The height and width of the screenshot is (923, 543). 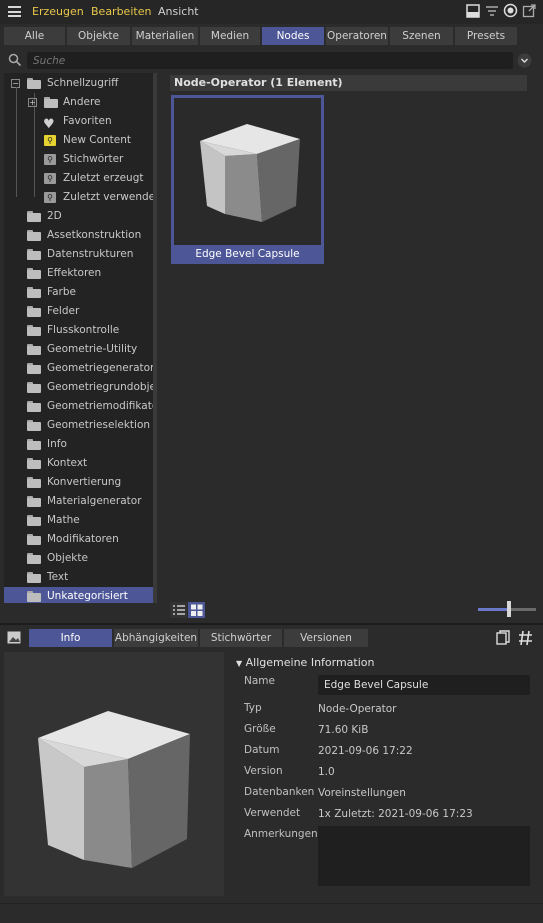 I want to click on slider-fill, so click(x=494, y=609).